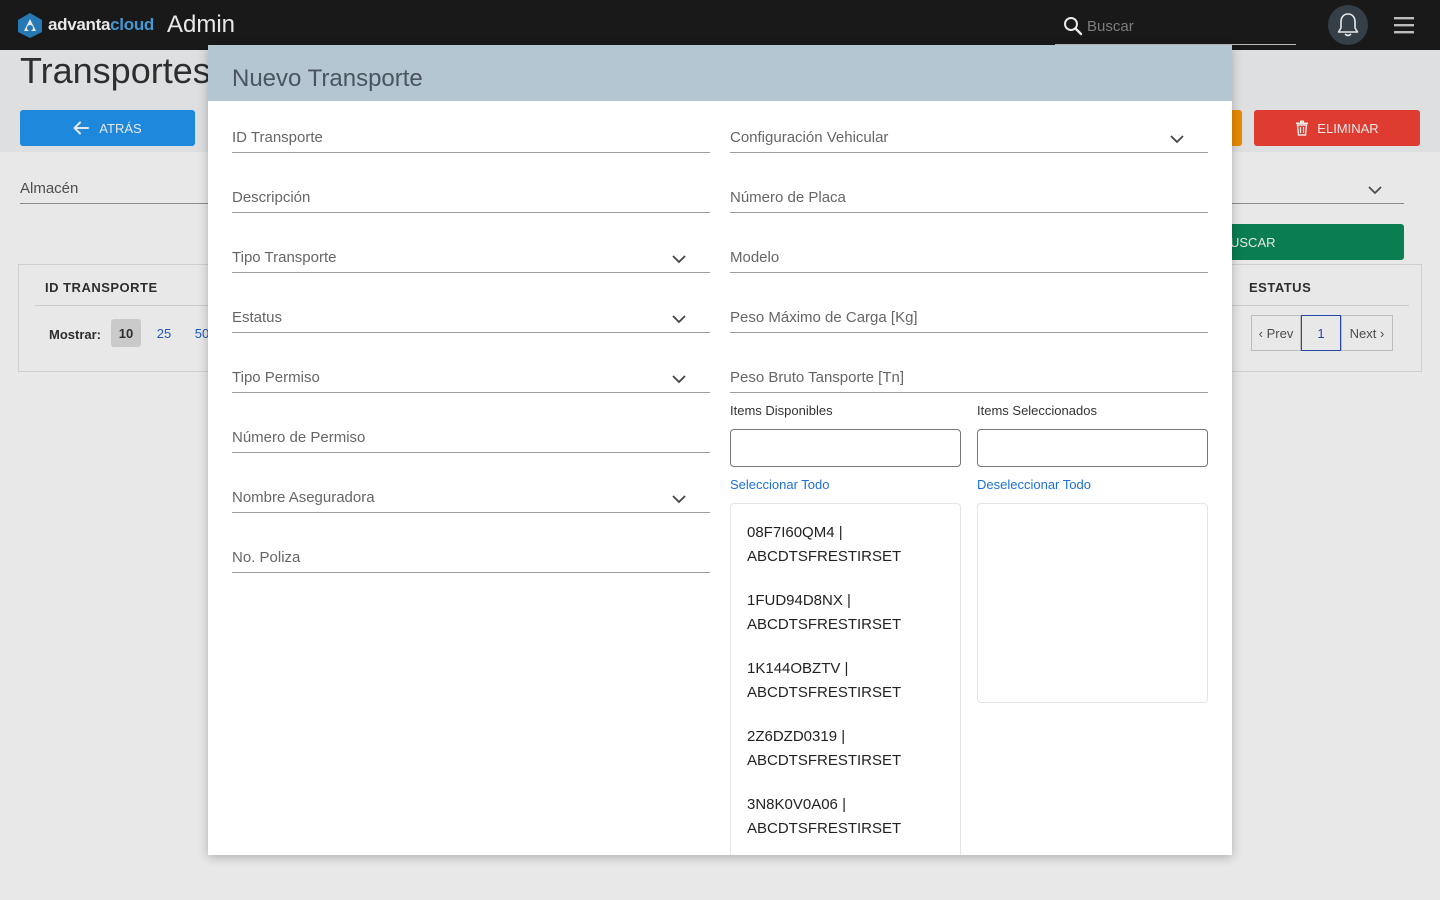 This screenshot has width=1440, height=900. I want to click on list-item: 08F7I60QM4 | ABCDTSFRESTIRSET, so click(847, 545).